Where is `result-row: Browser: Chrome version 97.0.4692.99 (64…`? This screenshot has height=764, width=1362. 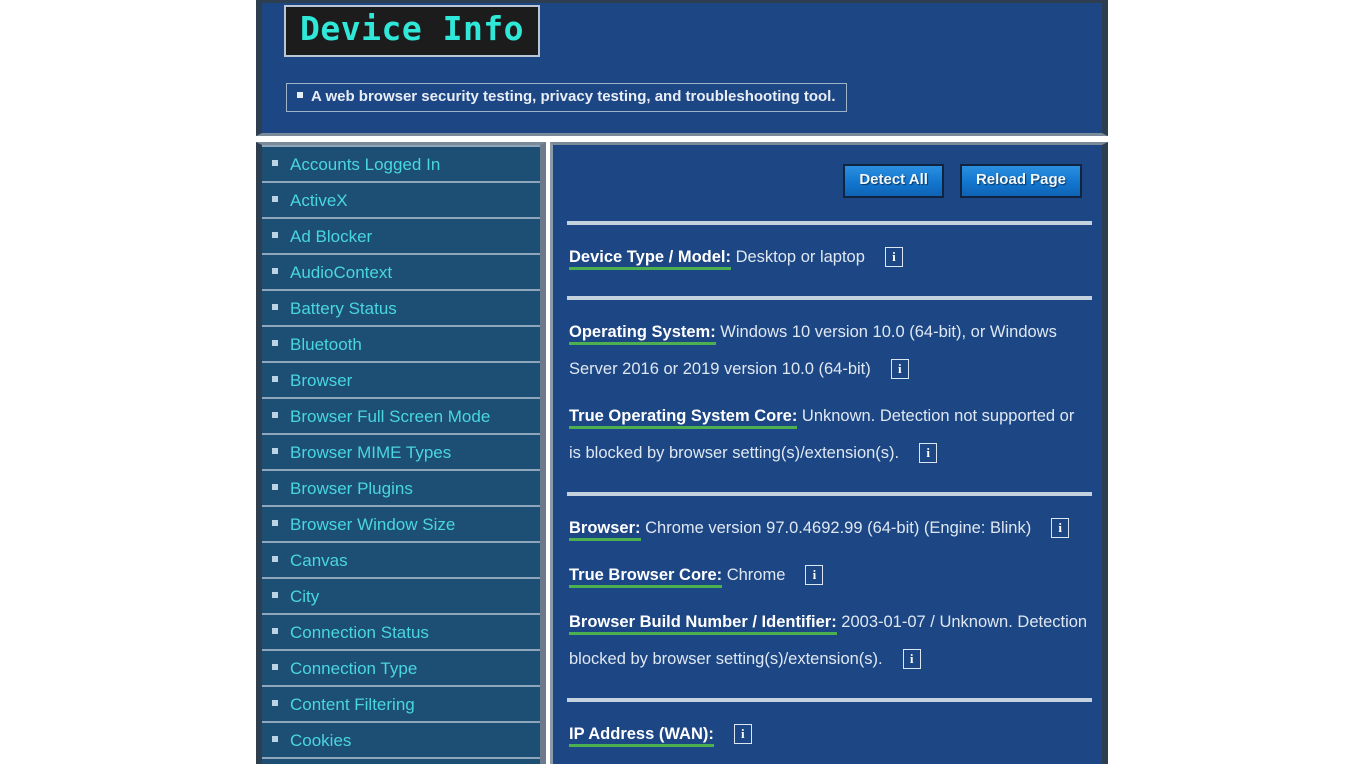 result-row: Browser: Chrome version 97.0.4692.99 (64… is located at coordinates (829, 528).